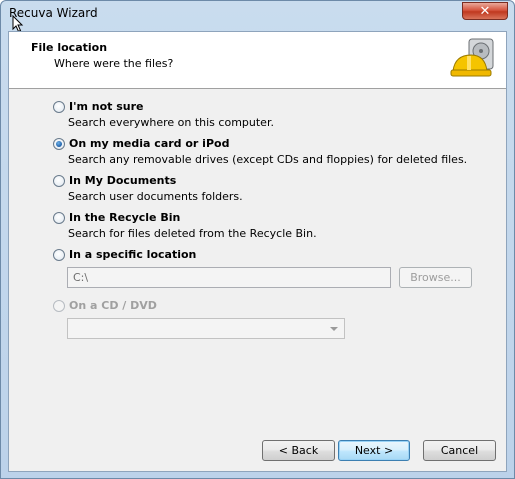  Describe the element at coordinates (149, 143) in the screenshot. I see `option-media-card-label: On my media card or iPod` at that location.